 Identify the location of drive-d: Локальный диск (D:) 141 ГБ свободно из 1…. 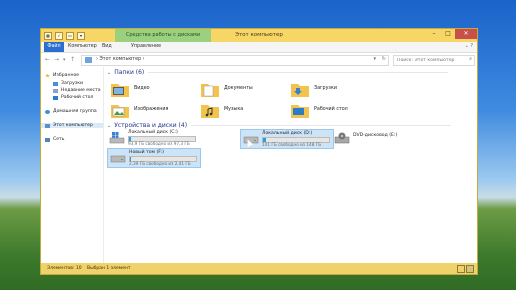
(287, 139).